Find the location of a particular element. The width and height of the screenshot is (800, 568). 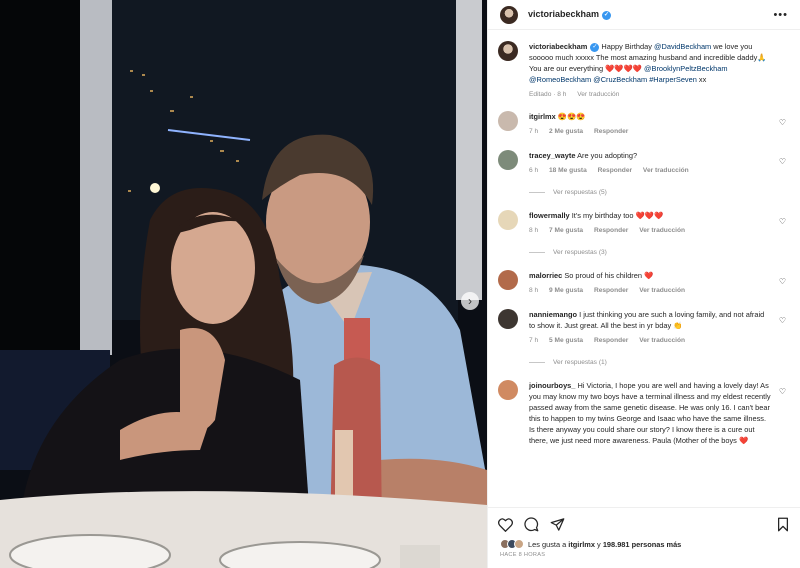

post-timestamp: HACE 8 HORAS is located at coordinates (523, 555).